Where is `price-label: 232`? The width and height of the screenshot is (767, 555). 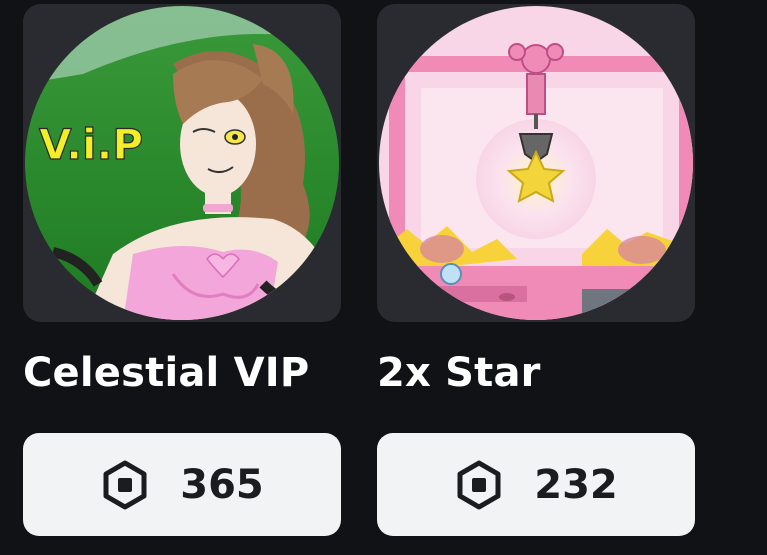
price-label: 232 is located at coordinates (576, 484).